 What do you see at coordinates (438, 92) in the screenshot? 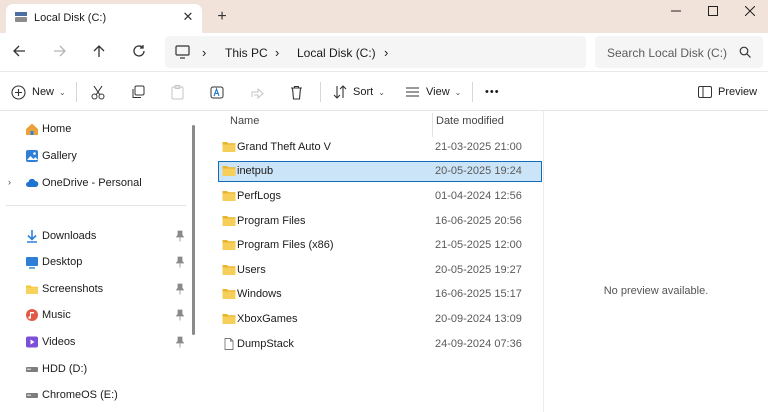
I see `view-label: View` at bounding box center [438, 92].